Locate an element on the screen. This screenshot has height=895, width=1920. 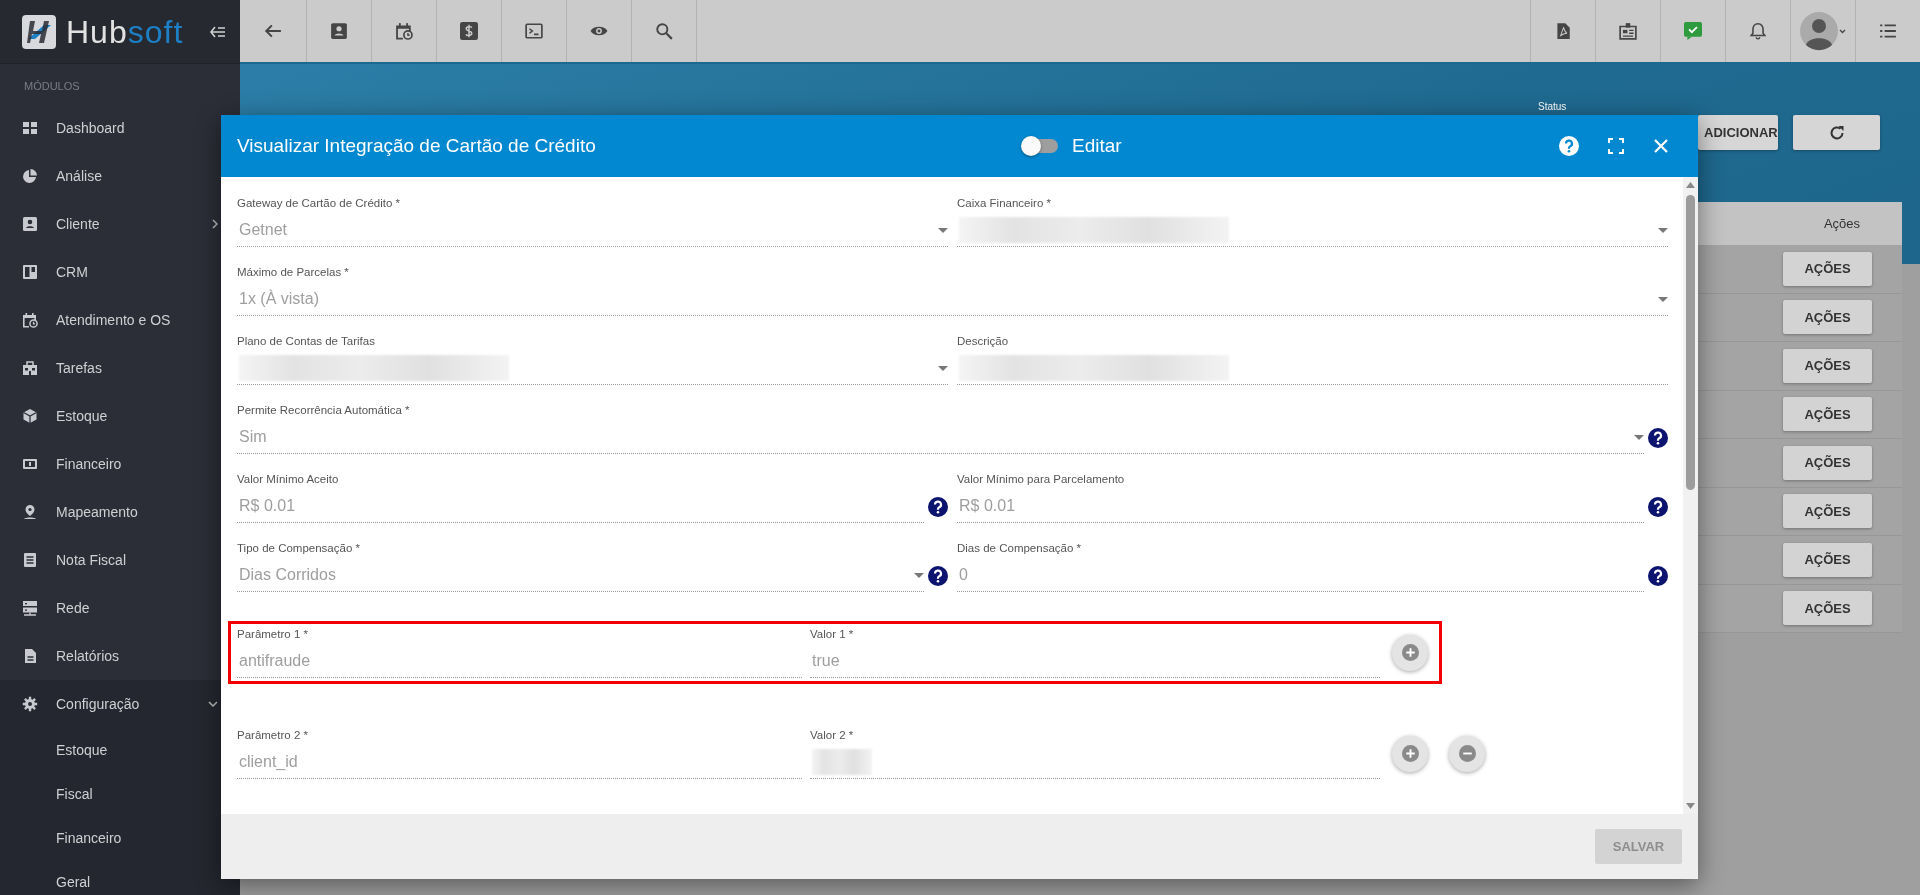
field-label: Máximo de Parcelas * is located at coordinates (293, 272).